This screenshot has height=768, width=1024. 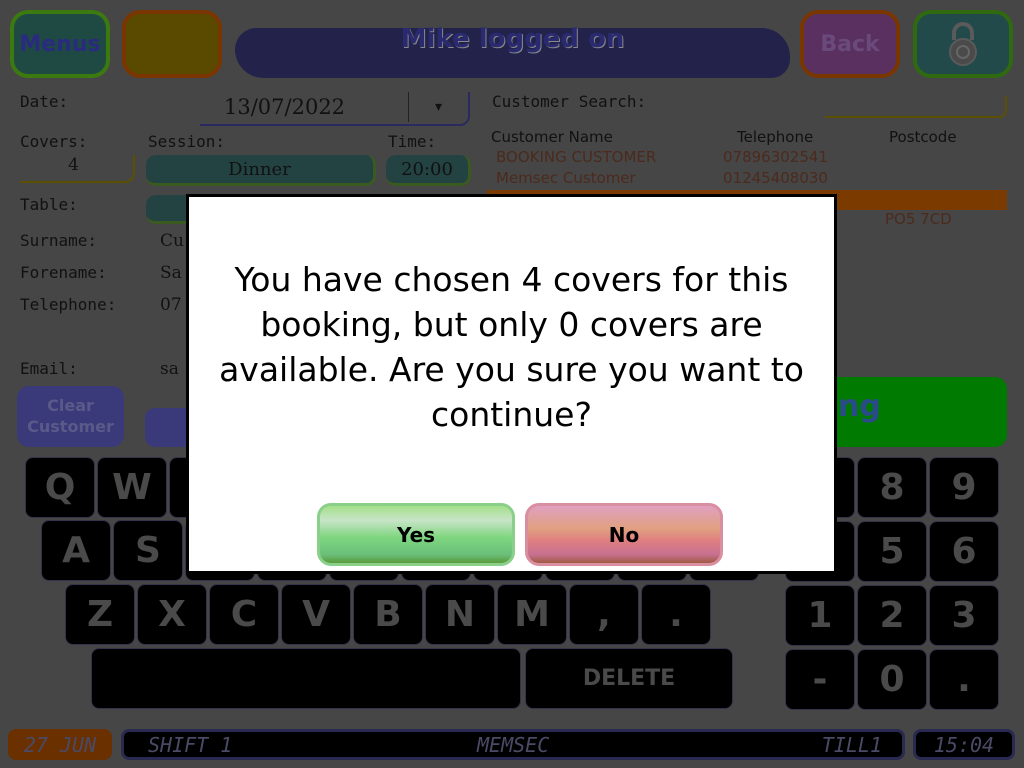 What do you see at coordinates (775, 137) in the screenshot?
I see `column-header-telephone: Telephone` at bounding box center [775, 137].